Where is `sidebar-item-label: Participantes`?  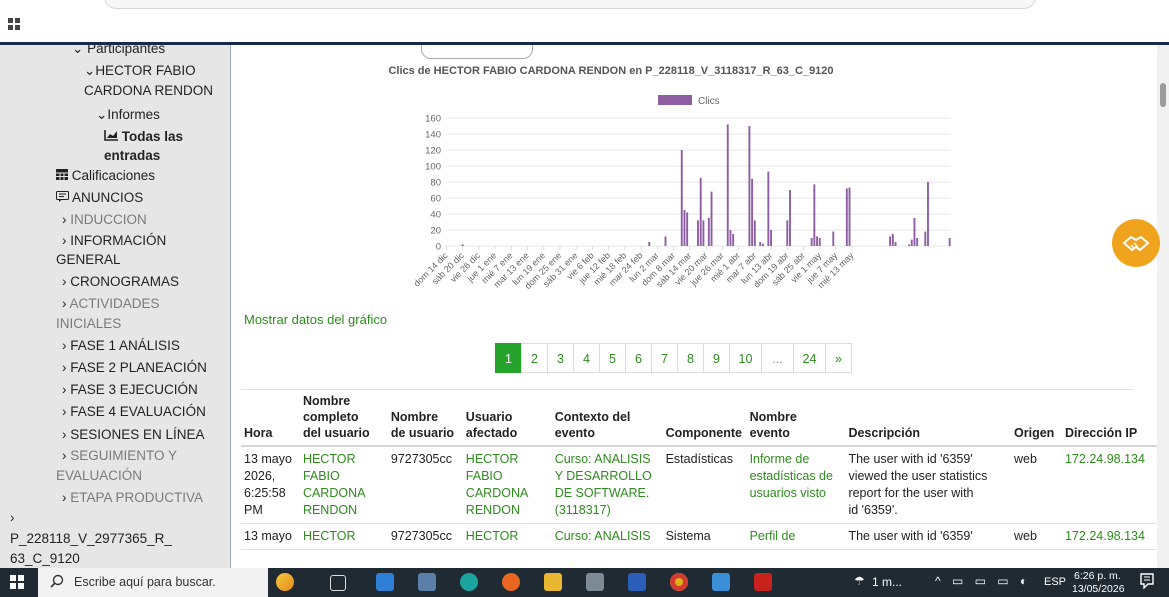
sidebar-item-label: Participantes is located at coordinates (126, 50).